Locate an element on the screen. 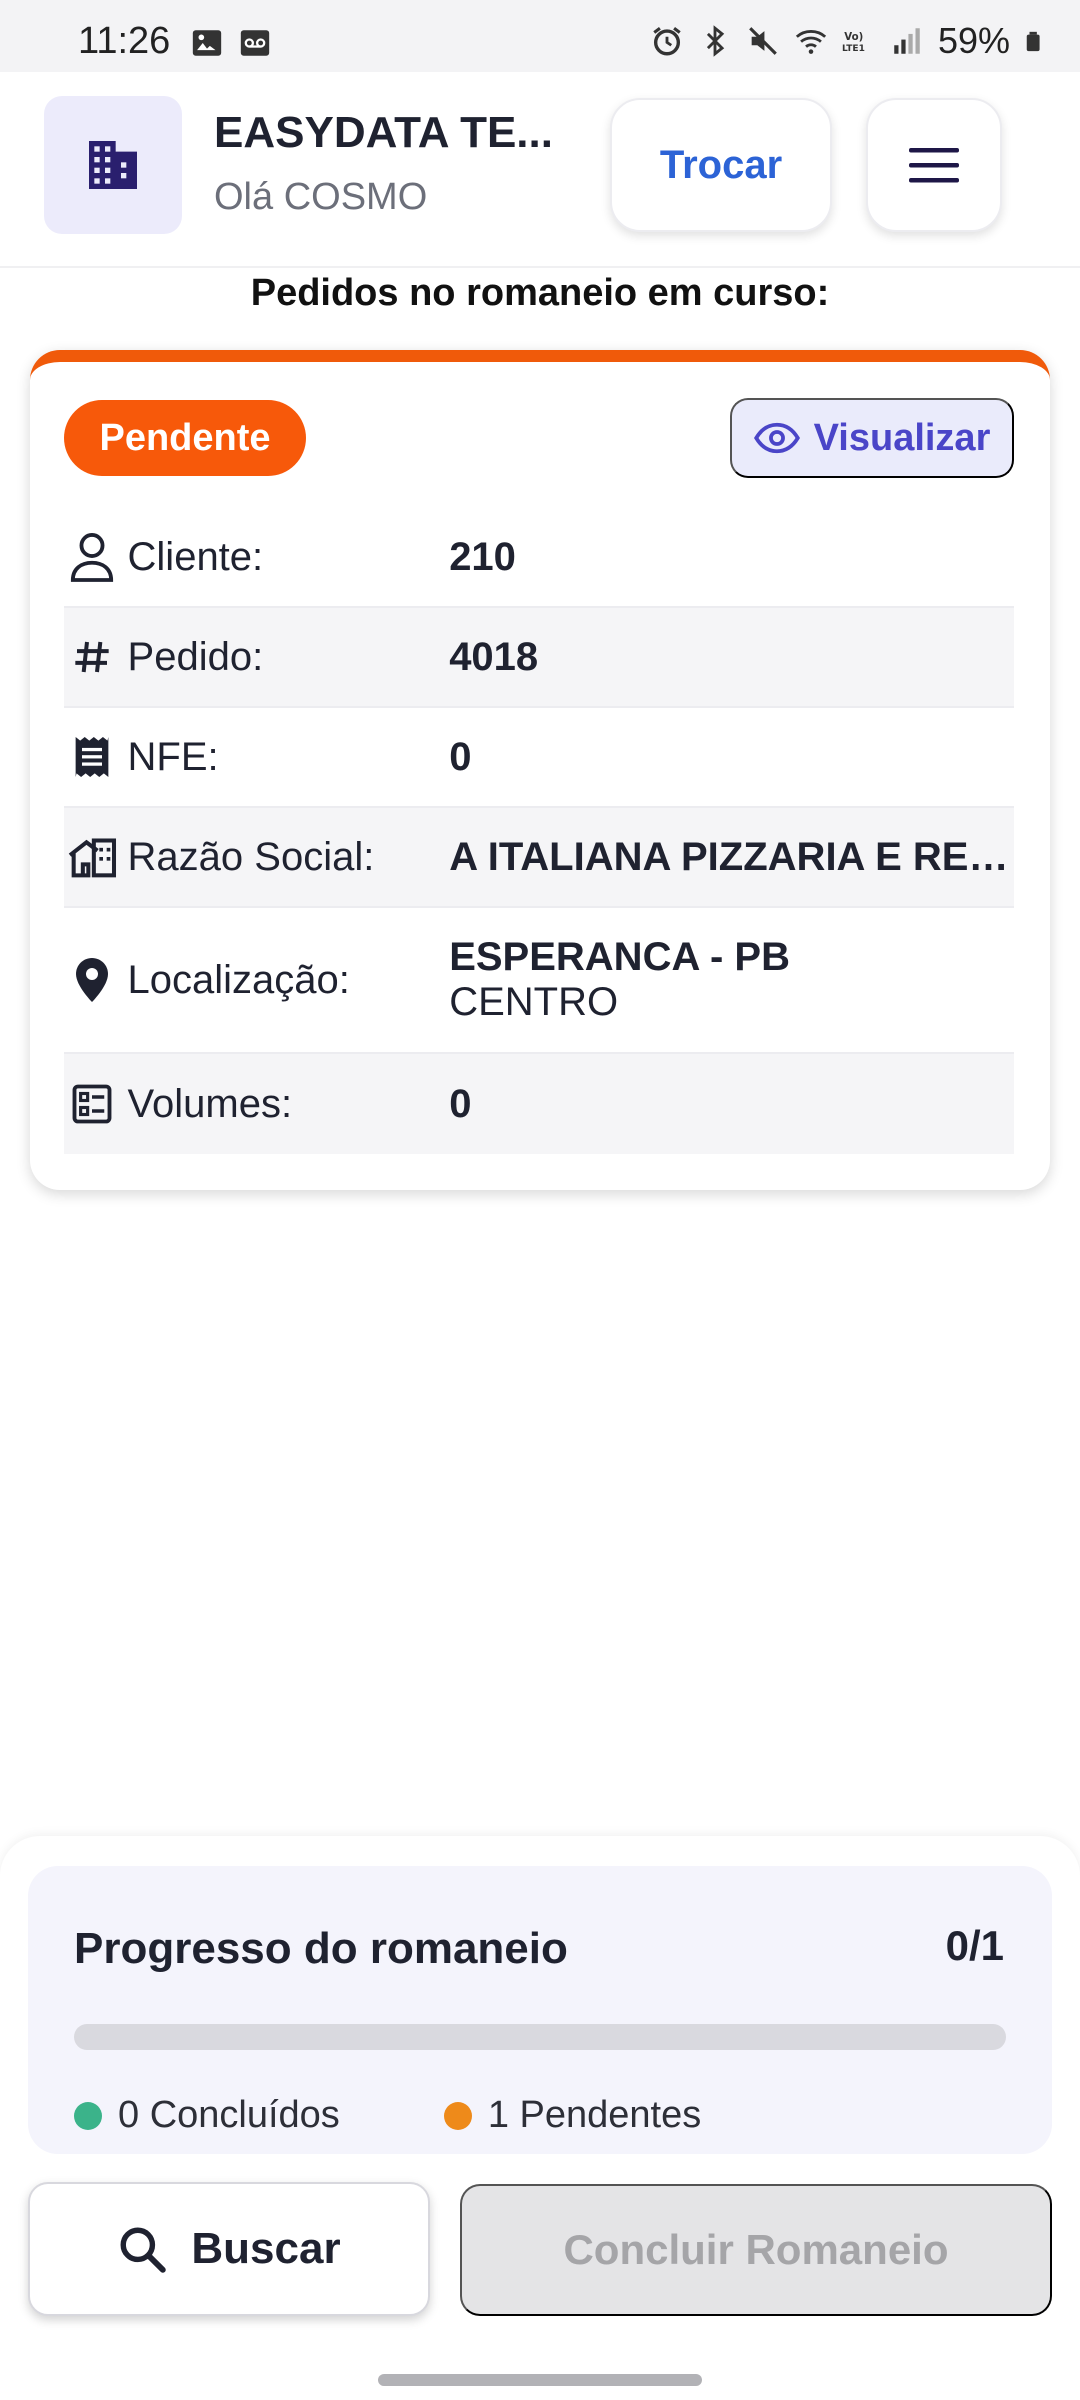 Image resolution: width=1080 pixels, height=2400 pixels. svg-text: Vo) is located at coordinates (853, 37).